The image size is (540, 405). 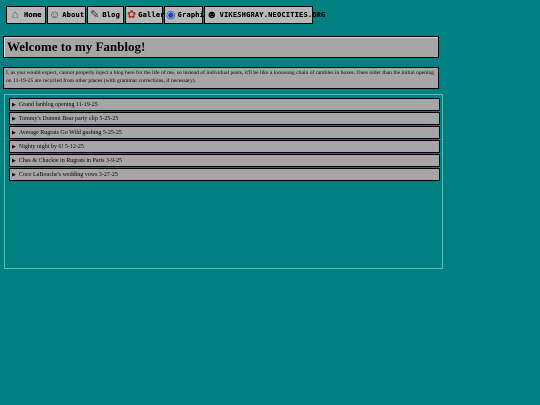 What do you see at coordinates (221, 47) in the screenshot?
I see `page-title-box: Welcome to my Fanblog!` at bounding box center [221, 47].